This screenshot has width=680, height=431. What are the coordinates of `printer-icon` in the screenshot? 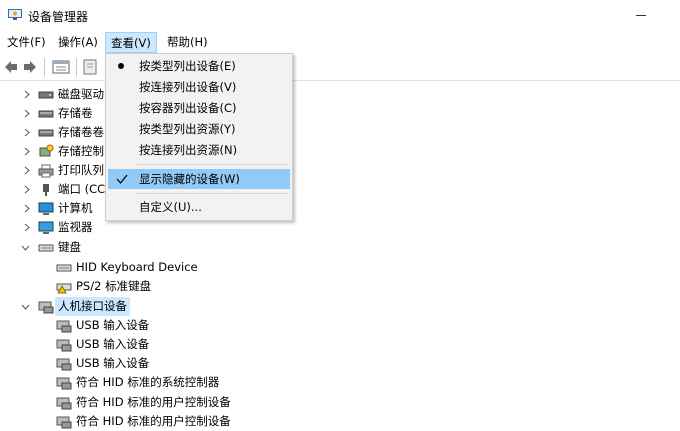 It's located at (46, 171).